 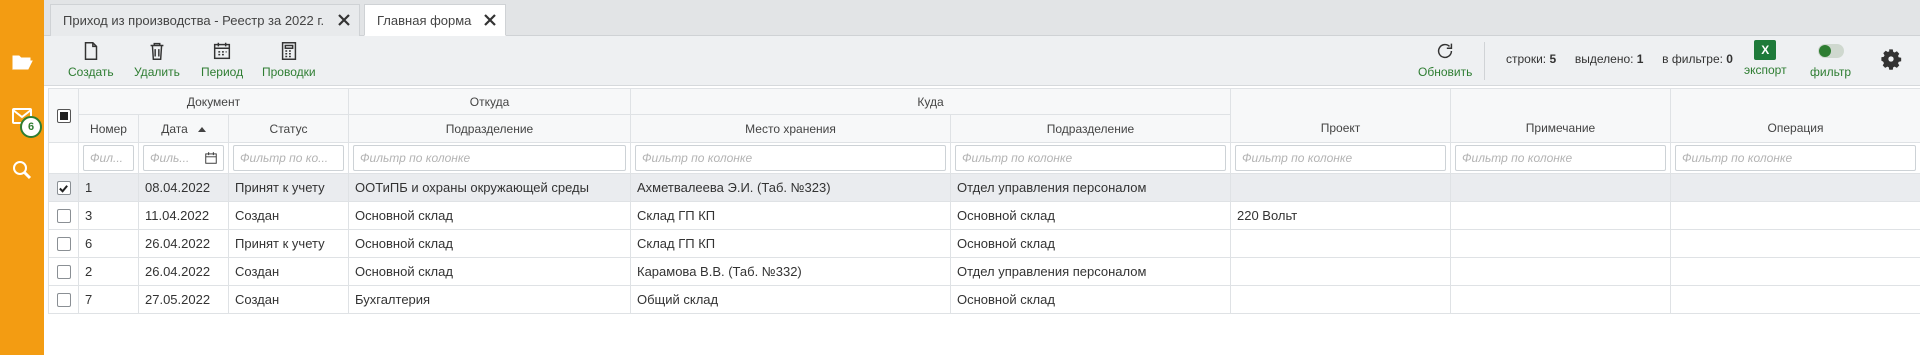 What do you see at coordinates (183, 299) in the screenshot?
I see `cell-date: 27.05.2022` at bounding box center [183, 299].